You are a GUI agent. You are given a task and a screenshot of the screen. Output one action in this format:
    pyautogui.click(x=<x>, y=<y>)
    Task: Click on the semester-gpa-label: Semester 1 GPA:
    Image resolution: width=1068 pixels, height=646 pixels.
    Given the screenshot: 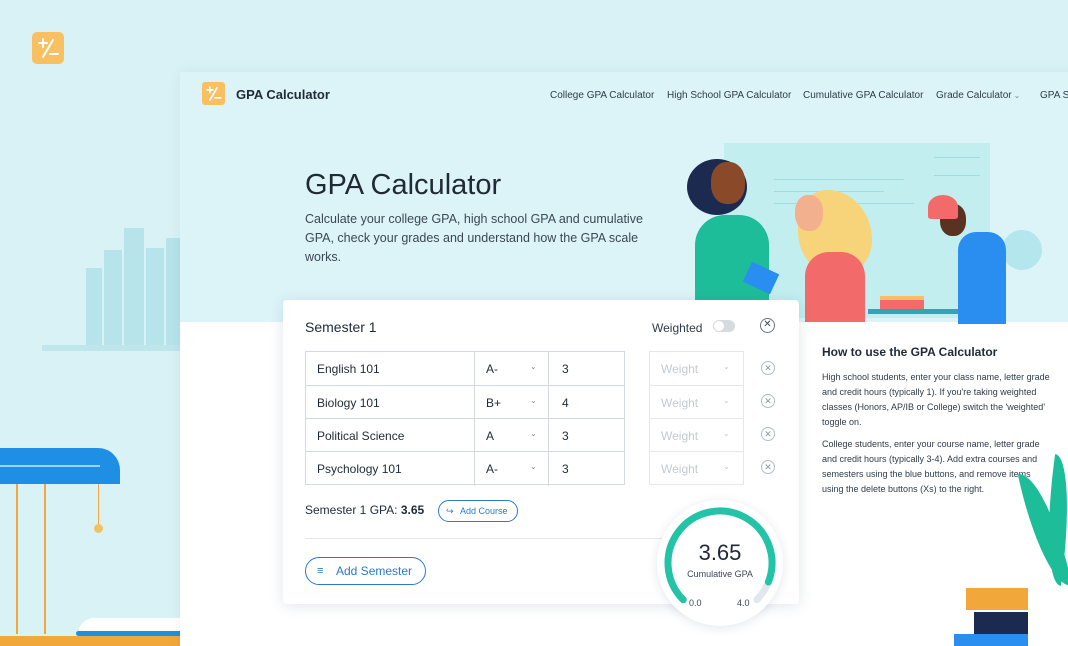 What is the action you would take?
    pyautogui.click(x=351, y=510)
    